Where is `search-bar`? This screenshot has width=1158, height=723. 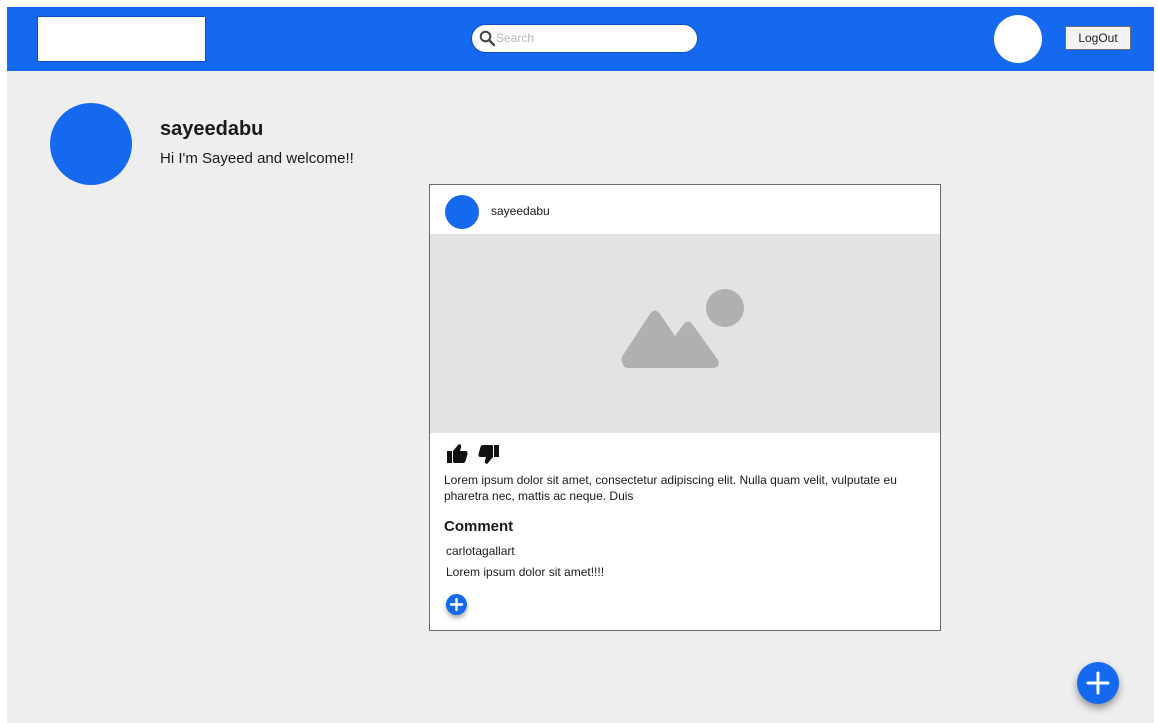
search-bar is located at coordinates (584, 38).